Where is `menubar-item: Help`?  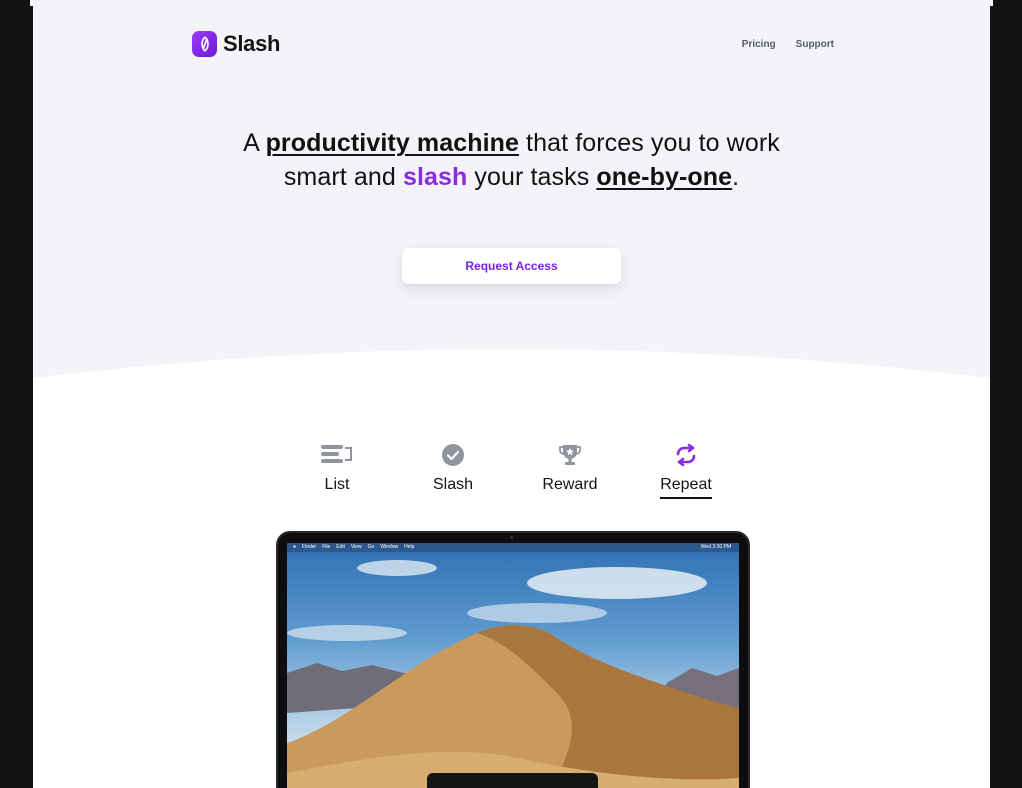
menubar-item: Help is located at coordinates (409, 547).